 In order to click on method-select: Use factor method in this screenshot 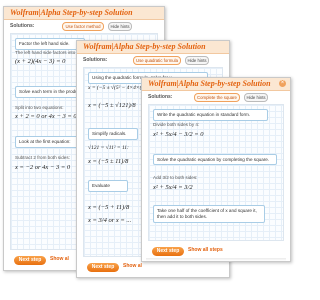, I will do `click(83, 26)`.